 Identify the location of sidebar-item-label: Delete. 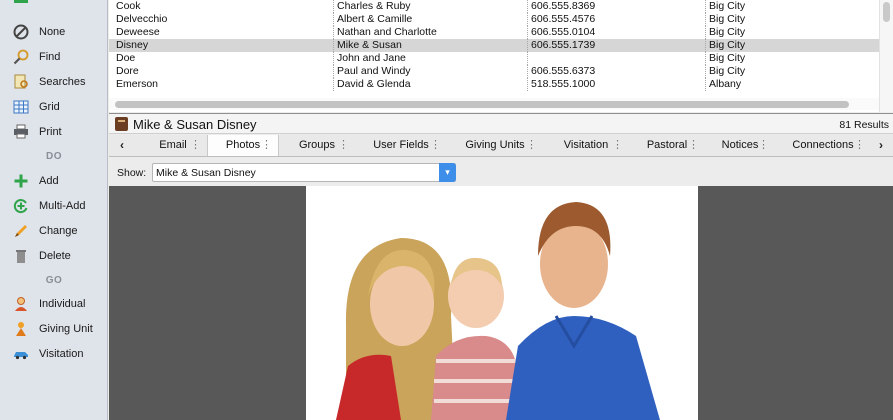
(55, 256).